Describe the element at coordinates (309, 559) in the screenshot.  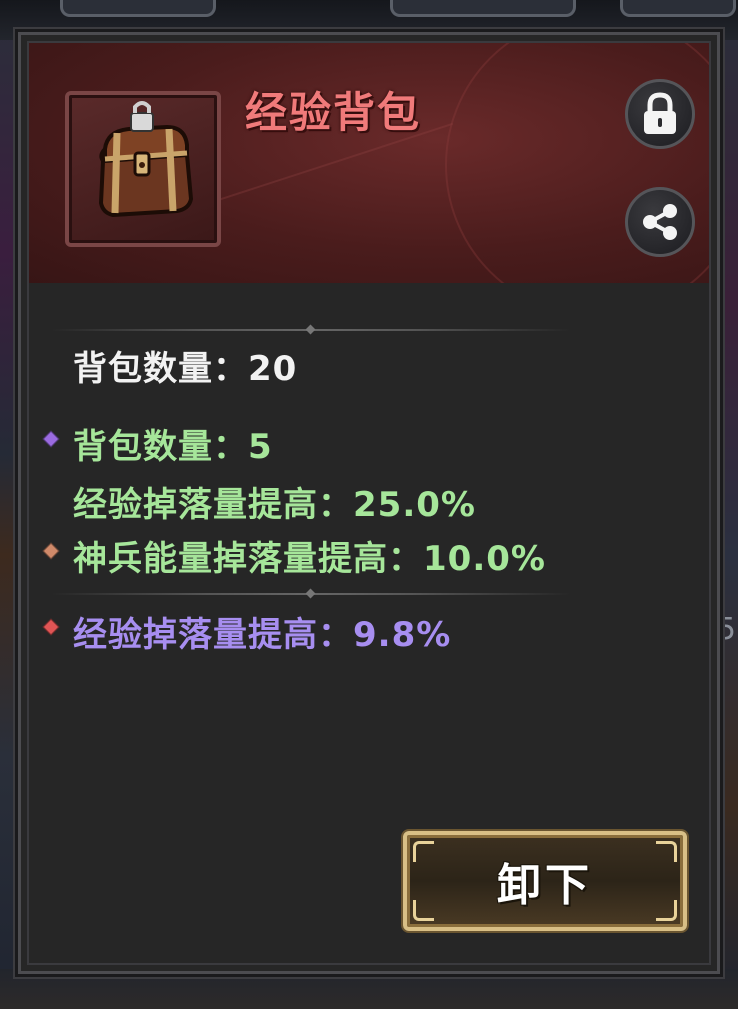
I see `bonus-stat: 神兵能量掉落量提高：10.0%` at that location.